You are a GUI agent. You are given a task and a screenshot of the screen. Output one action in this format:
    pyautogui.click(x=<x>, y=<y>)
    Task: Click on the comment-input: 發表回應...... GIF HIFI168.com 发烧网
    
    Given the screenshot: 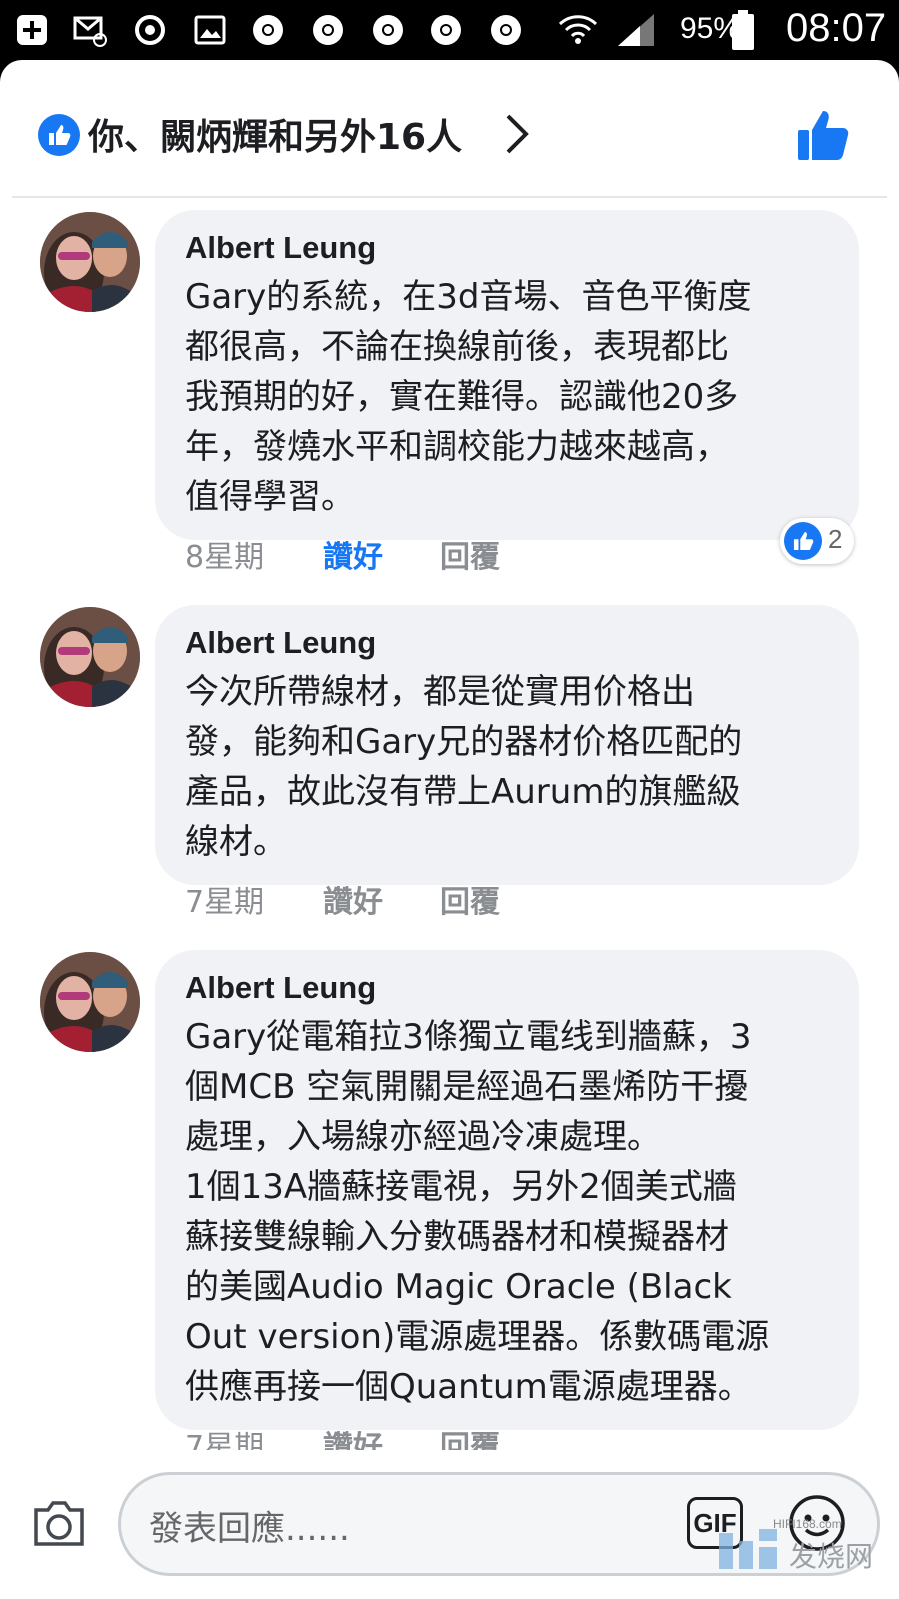 What is the action you would take?
    pyautogui.click(x=499, y=1524)
    